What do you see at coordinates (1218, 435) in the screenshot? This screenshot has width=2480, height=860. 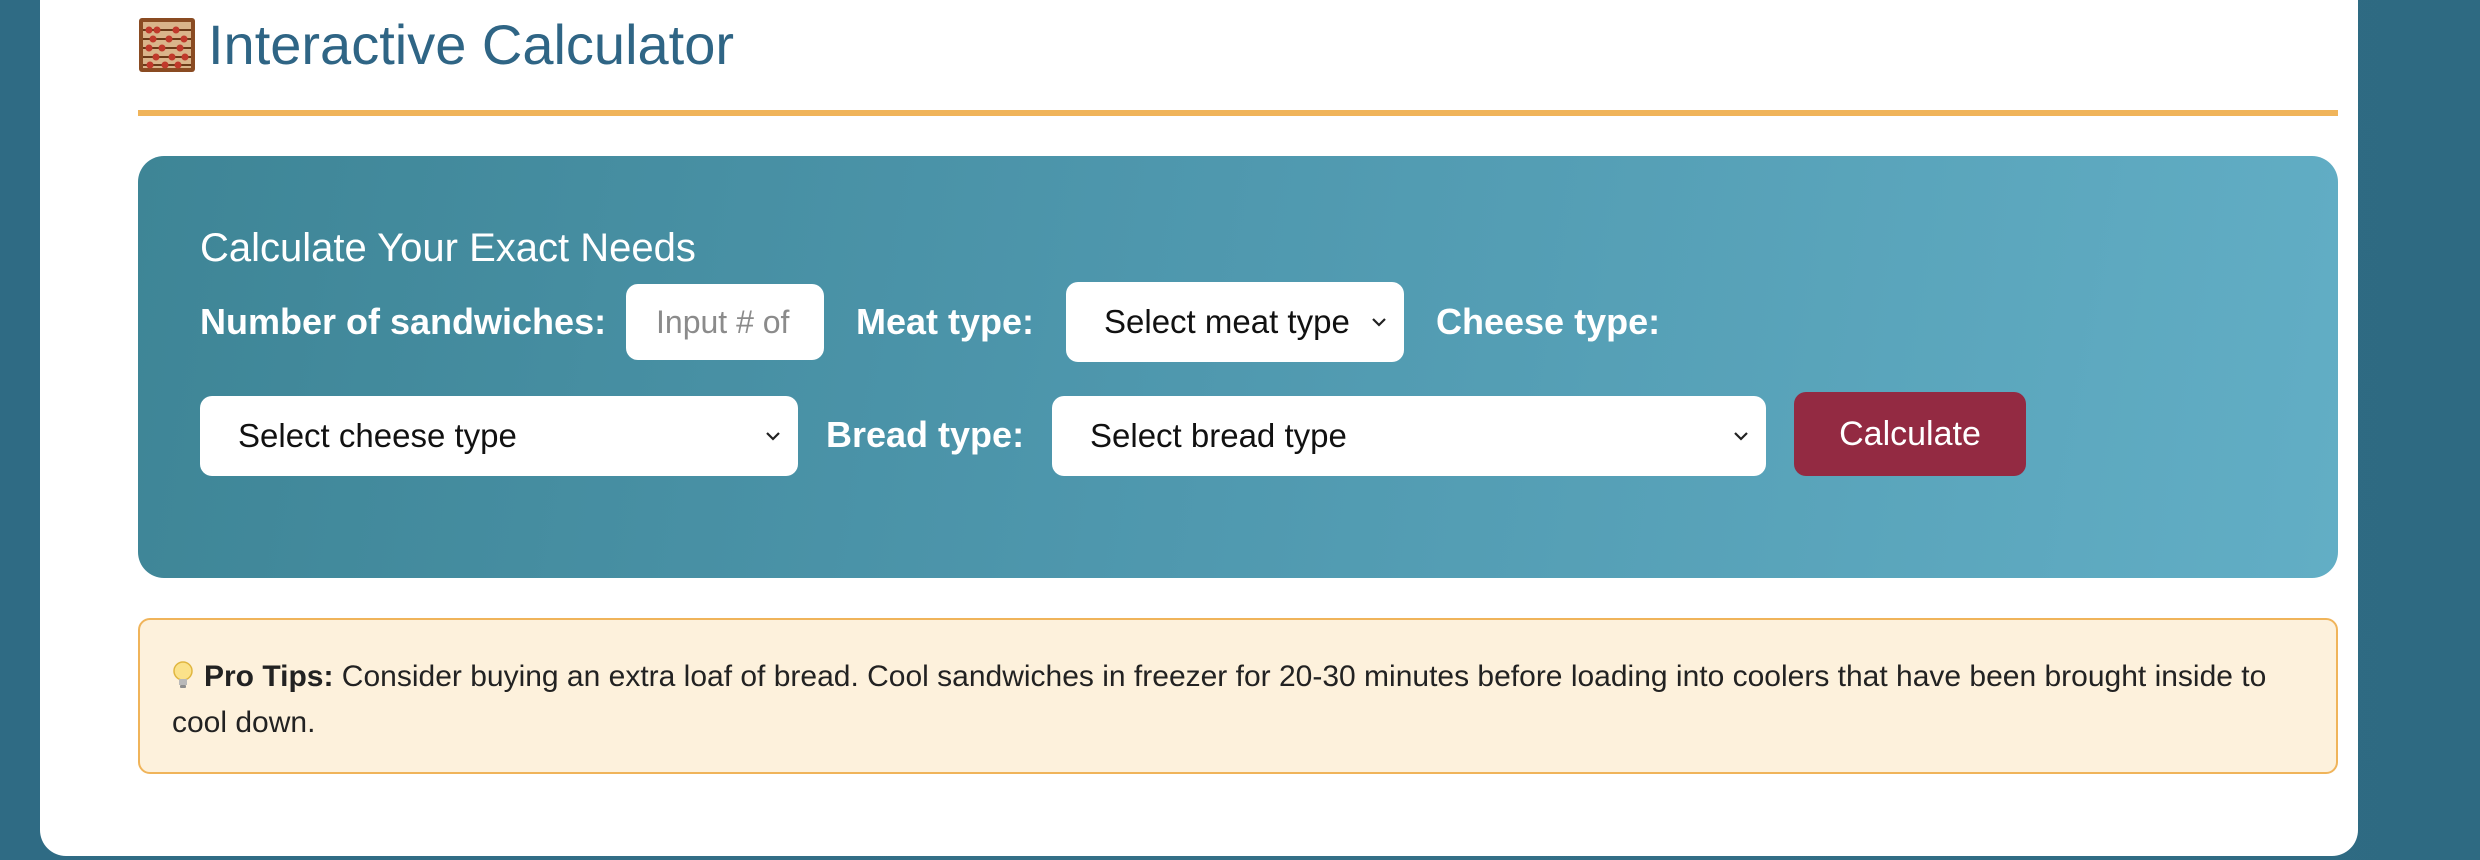 I see `bread-type-selected: Select bread type` at bounding box center [1218, 435].